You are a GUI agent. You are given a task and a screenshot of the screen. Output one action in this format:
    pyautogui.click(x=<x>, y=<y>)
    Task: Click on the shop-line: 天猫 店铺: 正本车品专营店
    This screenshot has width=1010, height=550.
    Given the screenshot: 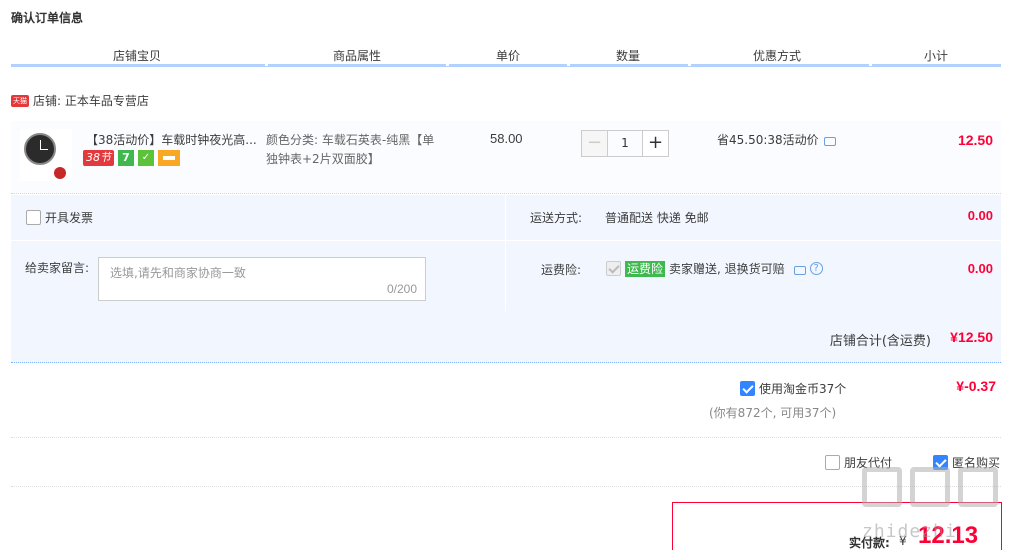 What is the action you would take?
    pyautogui.click(x=80, y=100)
    